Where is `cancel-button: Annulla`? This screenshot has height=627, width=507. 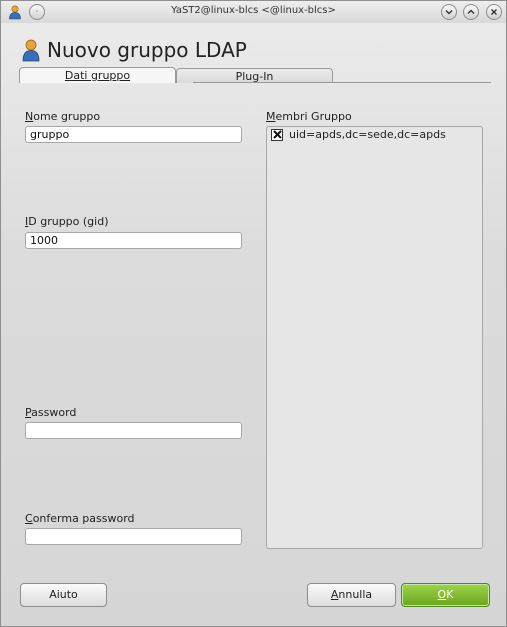
cancel-button: Annulla is located at coordinates (351, 595).